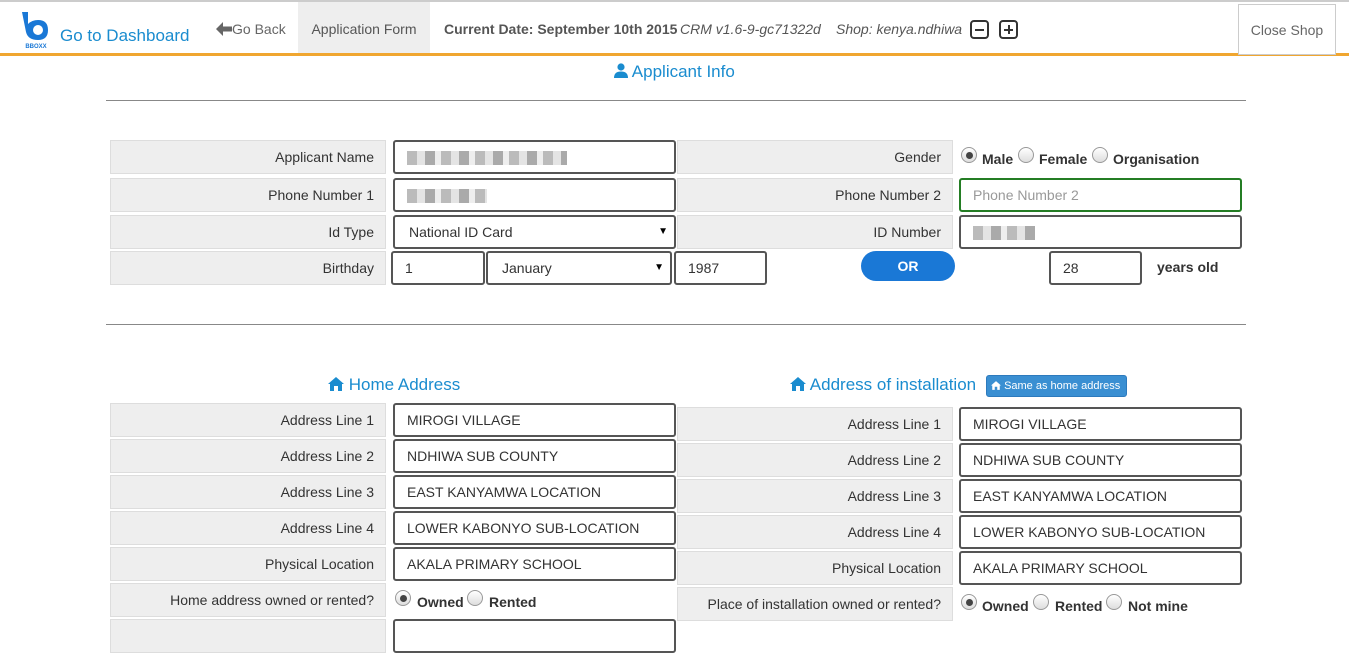 The height and width of the screenshot is (653, 1349). Describe the element at coordinates (979, 29) in the screenshot. I see `zoom-out-icon` at that location.